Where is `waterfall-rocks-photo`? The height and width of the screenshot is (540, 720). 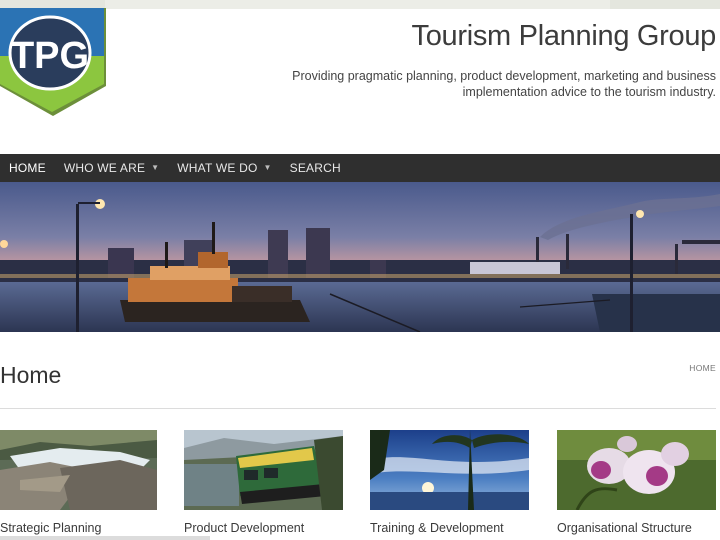
waterfall-rocks-photo is located at coordinates (78, 470).